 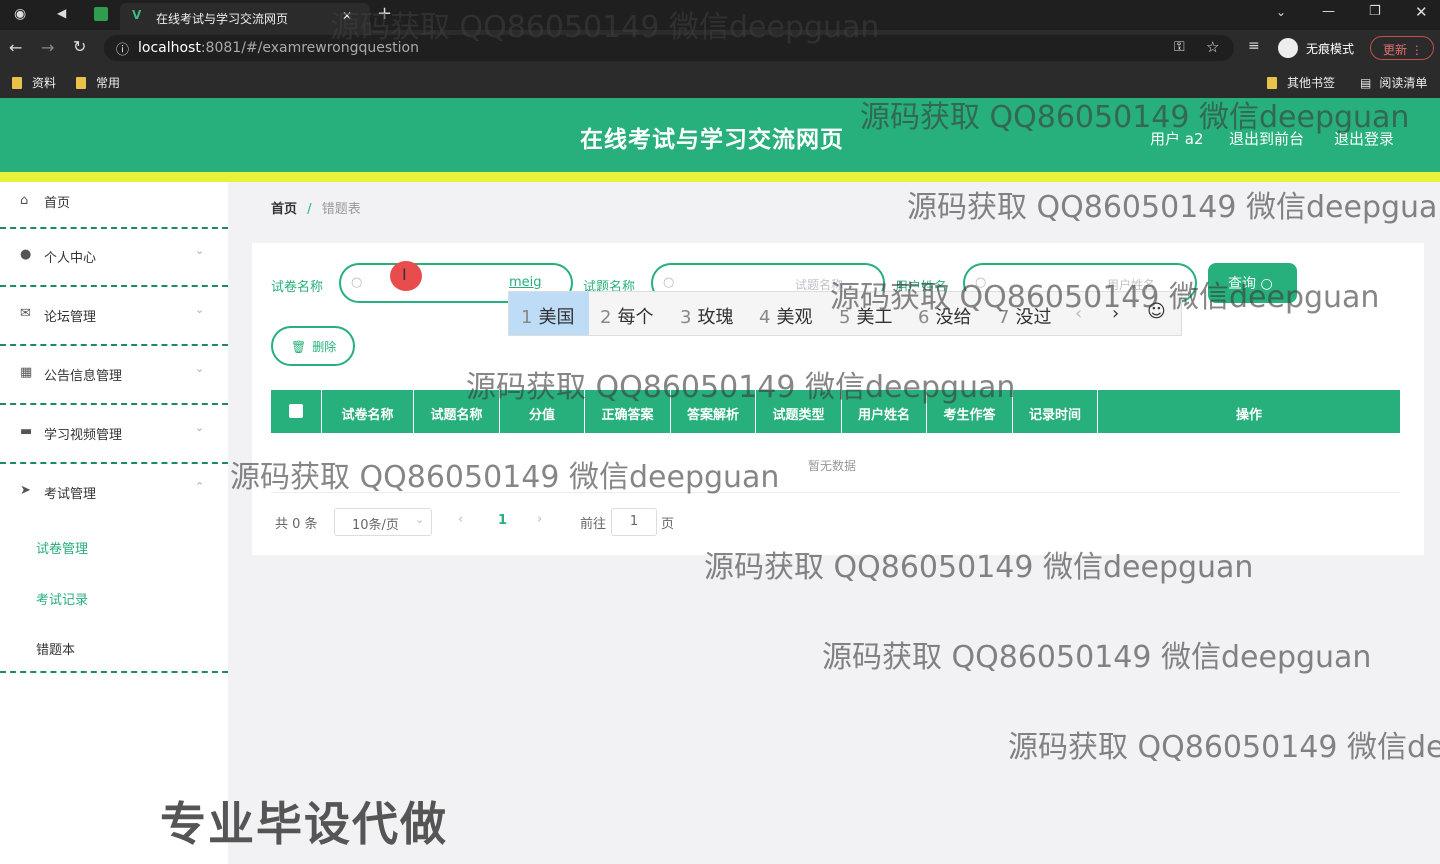 What do you see at coordinates (1366, 83) in the screenshot?
I see `reading-list-icon: ▤` at bounding box center [1366, 83].